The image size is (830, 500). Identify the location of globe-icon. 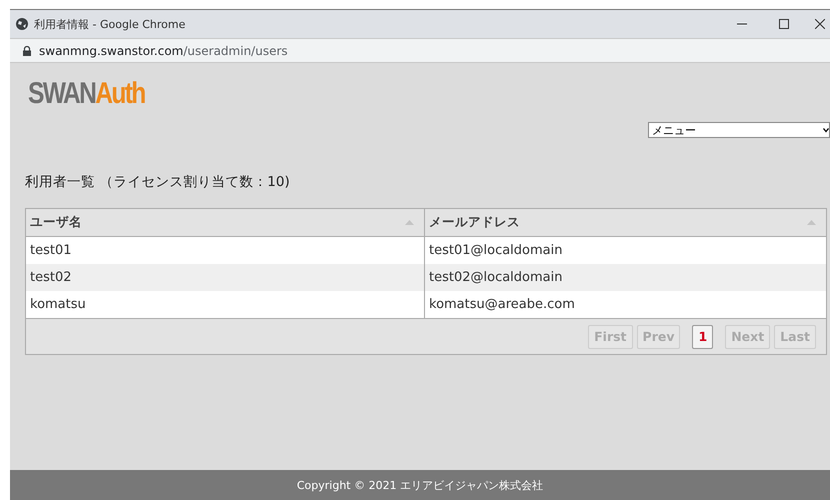
(22, 24).